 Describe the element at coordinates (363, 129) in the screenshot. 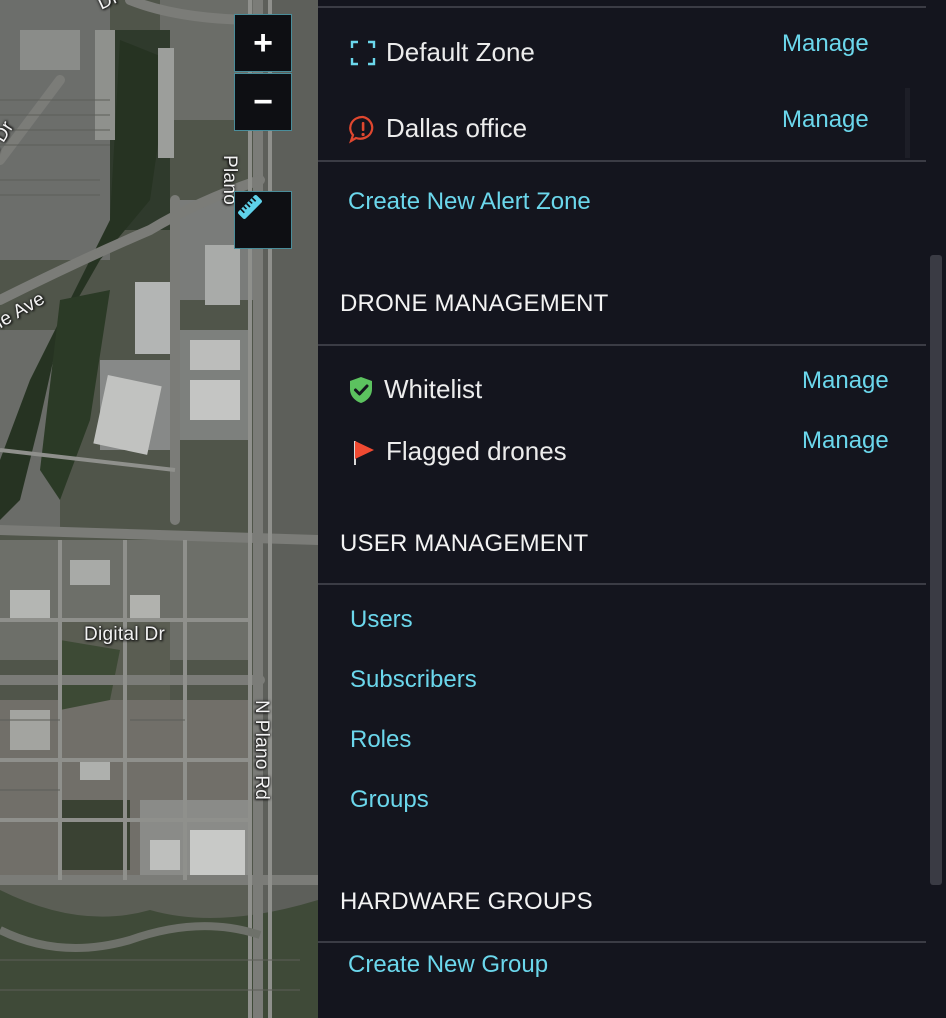

I see `alert-speech-icon` at that location.